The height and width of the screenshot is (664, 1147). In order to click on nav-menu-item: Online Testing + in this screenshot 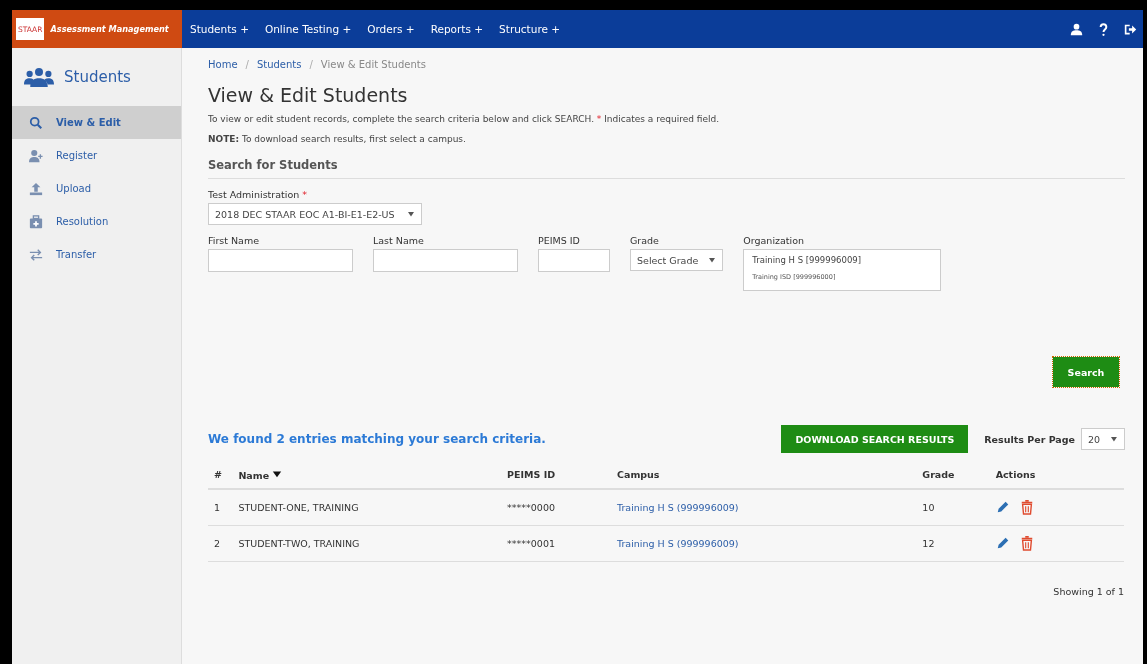, I will do `click(308, 29)`.